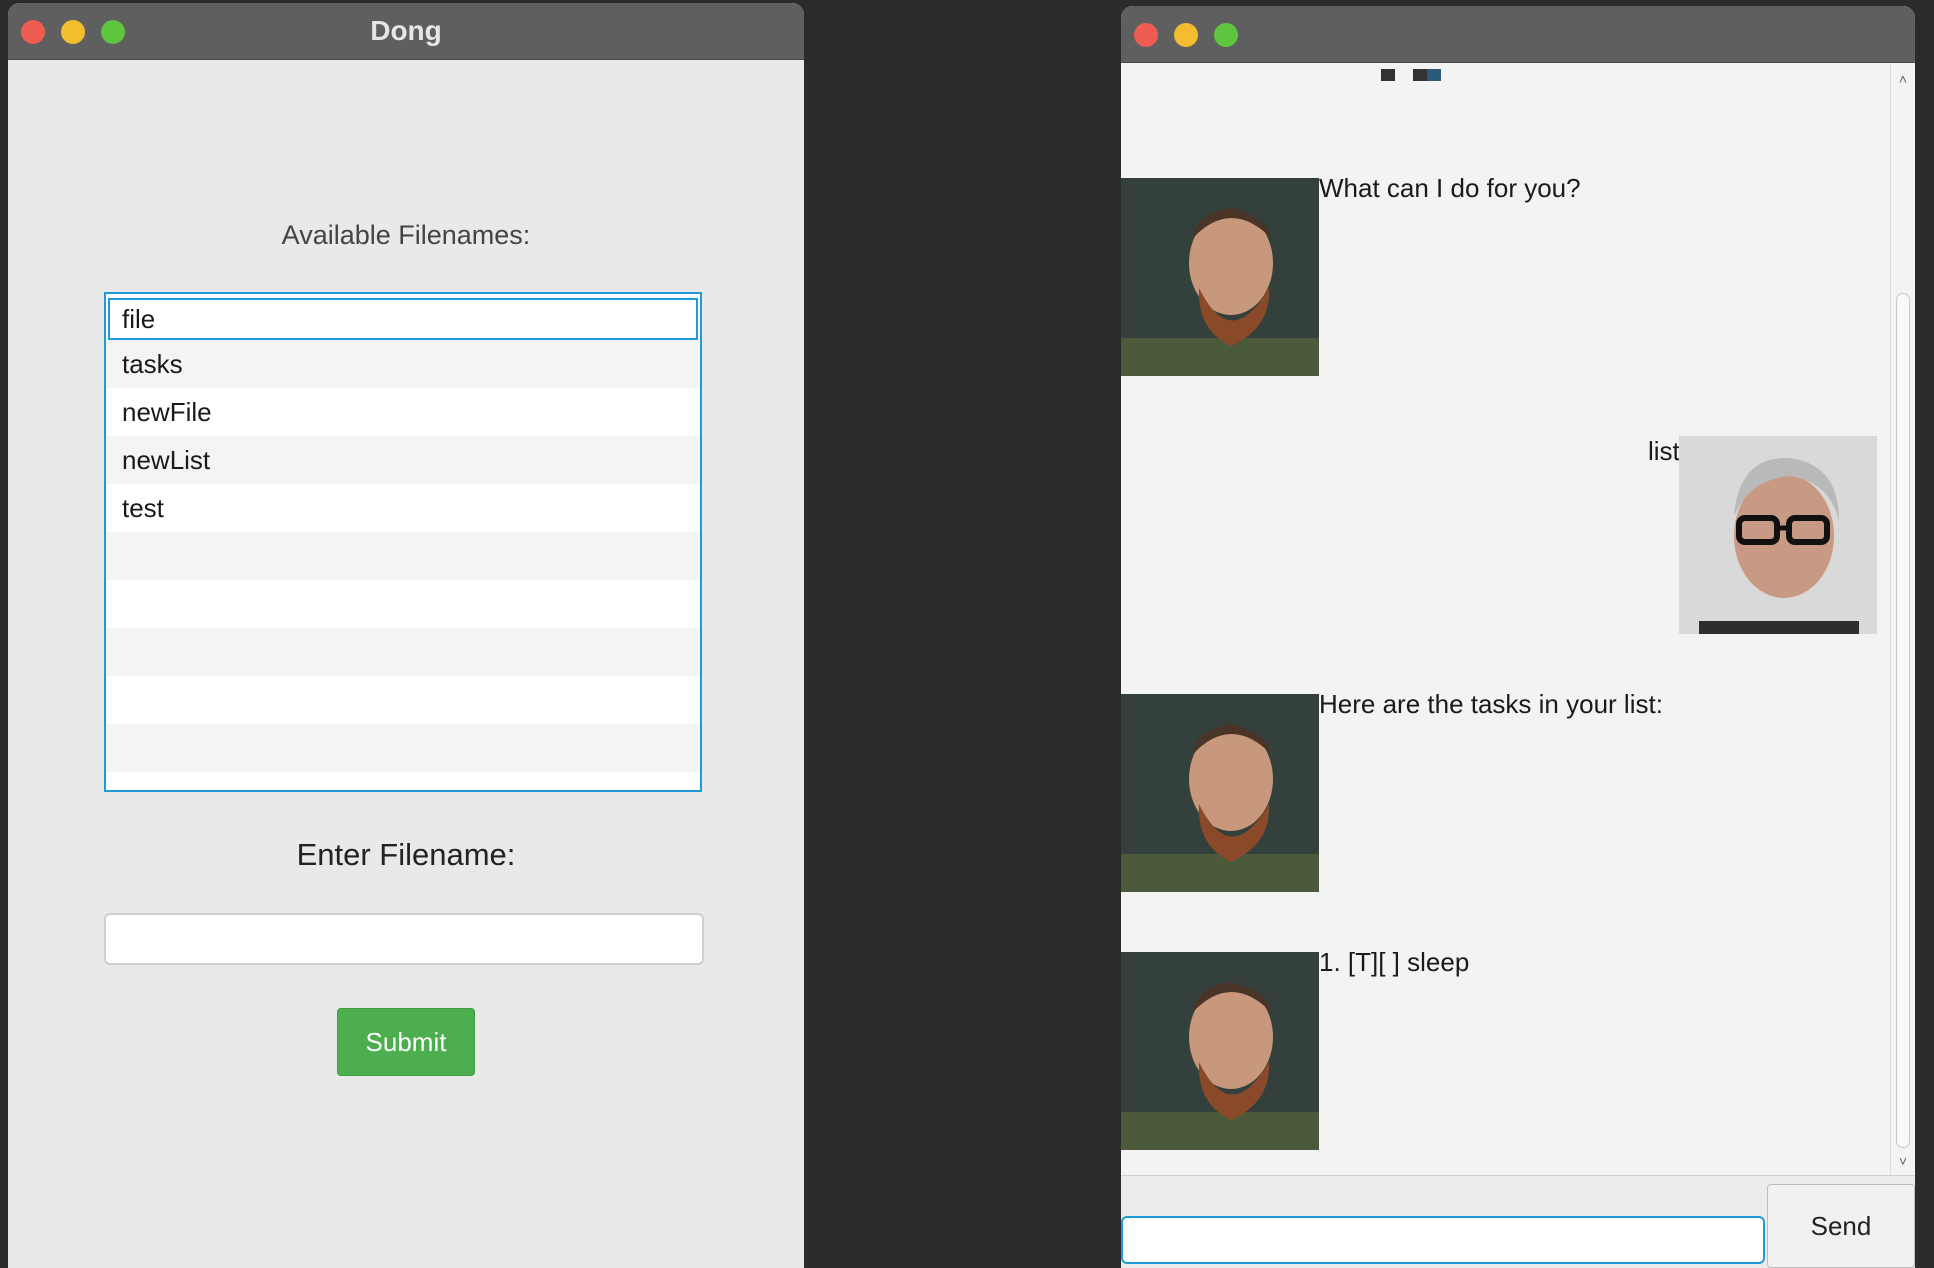  I want to click on filename-list-item: file, so click(403, 319).